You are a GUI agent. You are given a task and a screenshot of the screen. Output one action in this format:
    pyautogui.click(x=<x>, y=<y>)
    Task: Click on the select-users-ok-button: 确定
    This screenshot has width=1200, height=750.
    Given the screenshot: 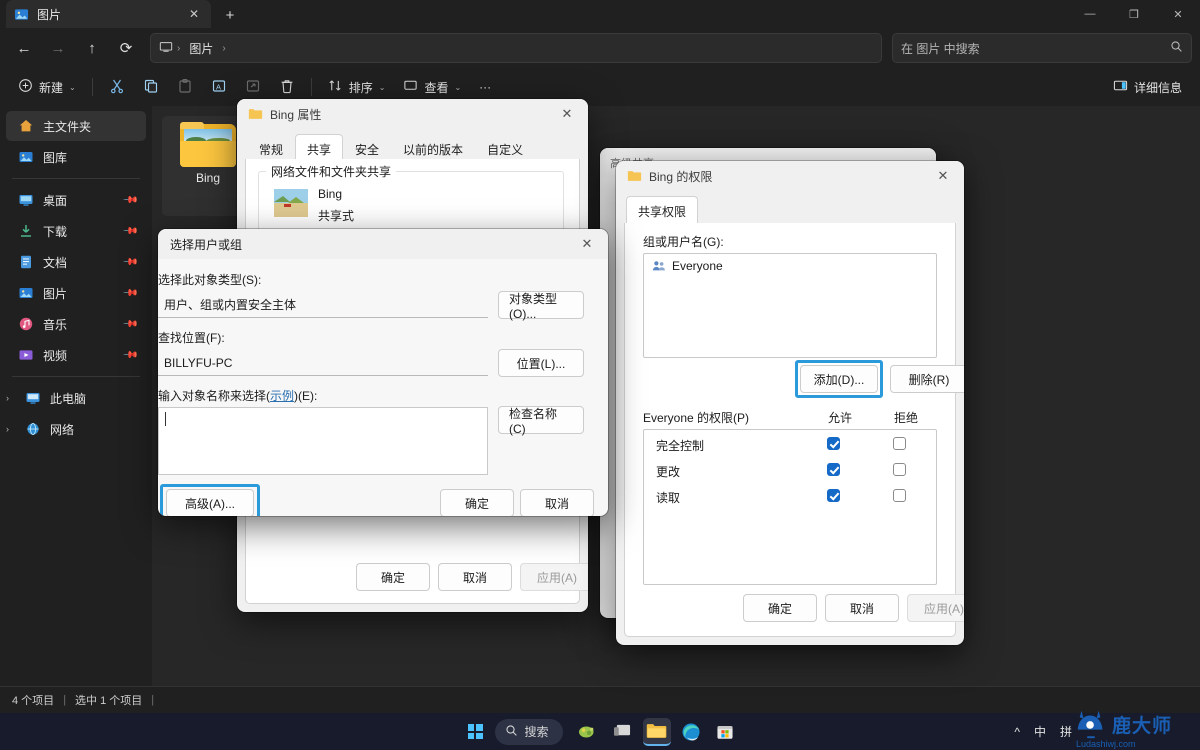 What is the action you would take?
    pyautogui.click(x=477, y=502)
    